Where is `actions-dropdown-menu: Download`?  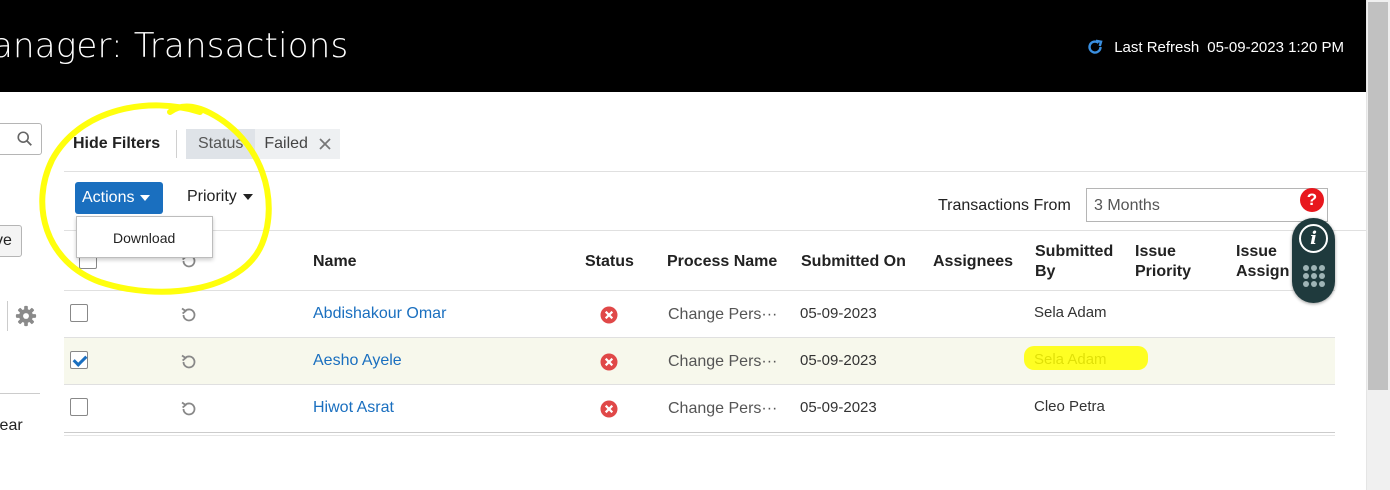
actions-dropdown-menu: Download is located at coordinates (144, 237).